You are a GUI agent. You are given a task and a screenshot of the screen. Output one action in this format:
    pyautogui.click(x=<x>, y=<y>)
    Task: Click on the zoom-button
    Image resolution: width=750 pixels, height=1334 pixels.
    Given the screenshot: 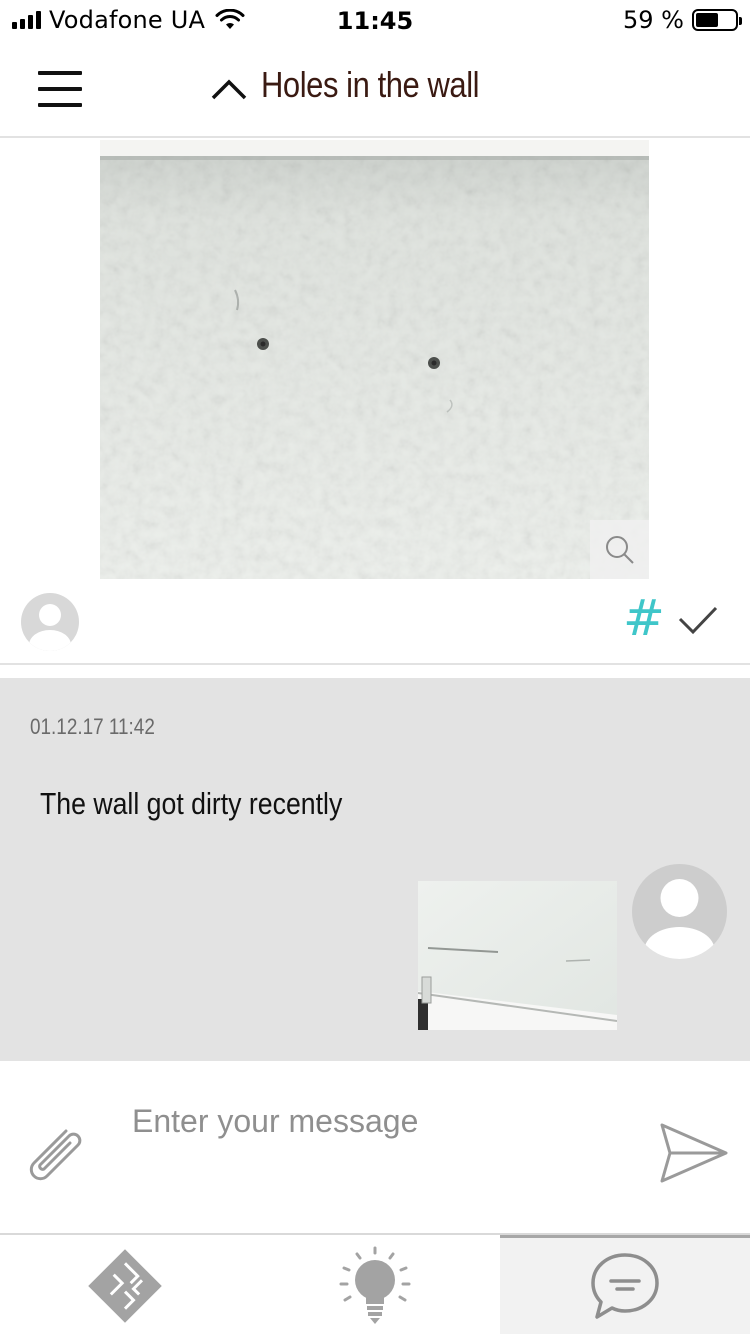 What is the action you would take?
    pyautogui.click(x=619, y=549)
    